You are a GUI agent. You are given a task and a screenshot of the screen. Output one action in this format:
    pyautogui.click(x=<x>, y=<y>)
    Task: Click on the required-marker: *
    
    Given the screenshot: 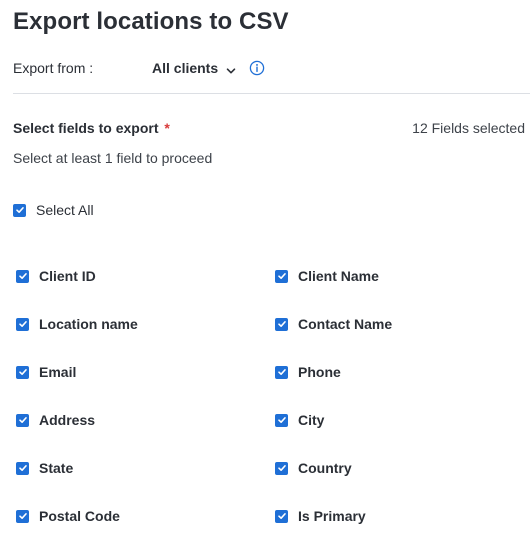 What is the action you would take?
    pyautogui.click(x=167, y=128)
    